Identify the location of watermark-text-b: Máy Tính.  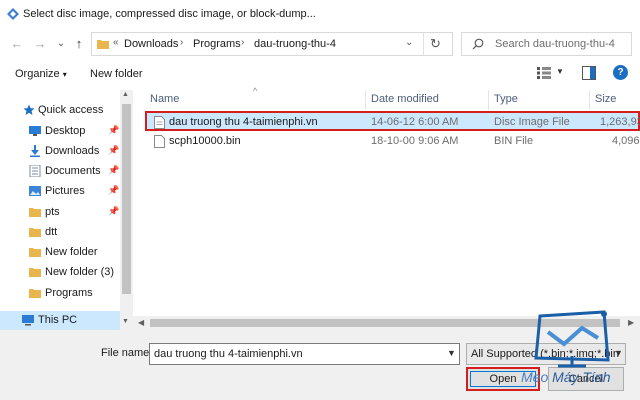
(581, 377).